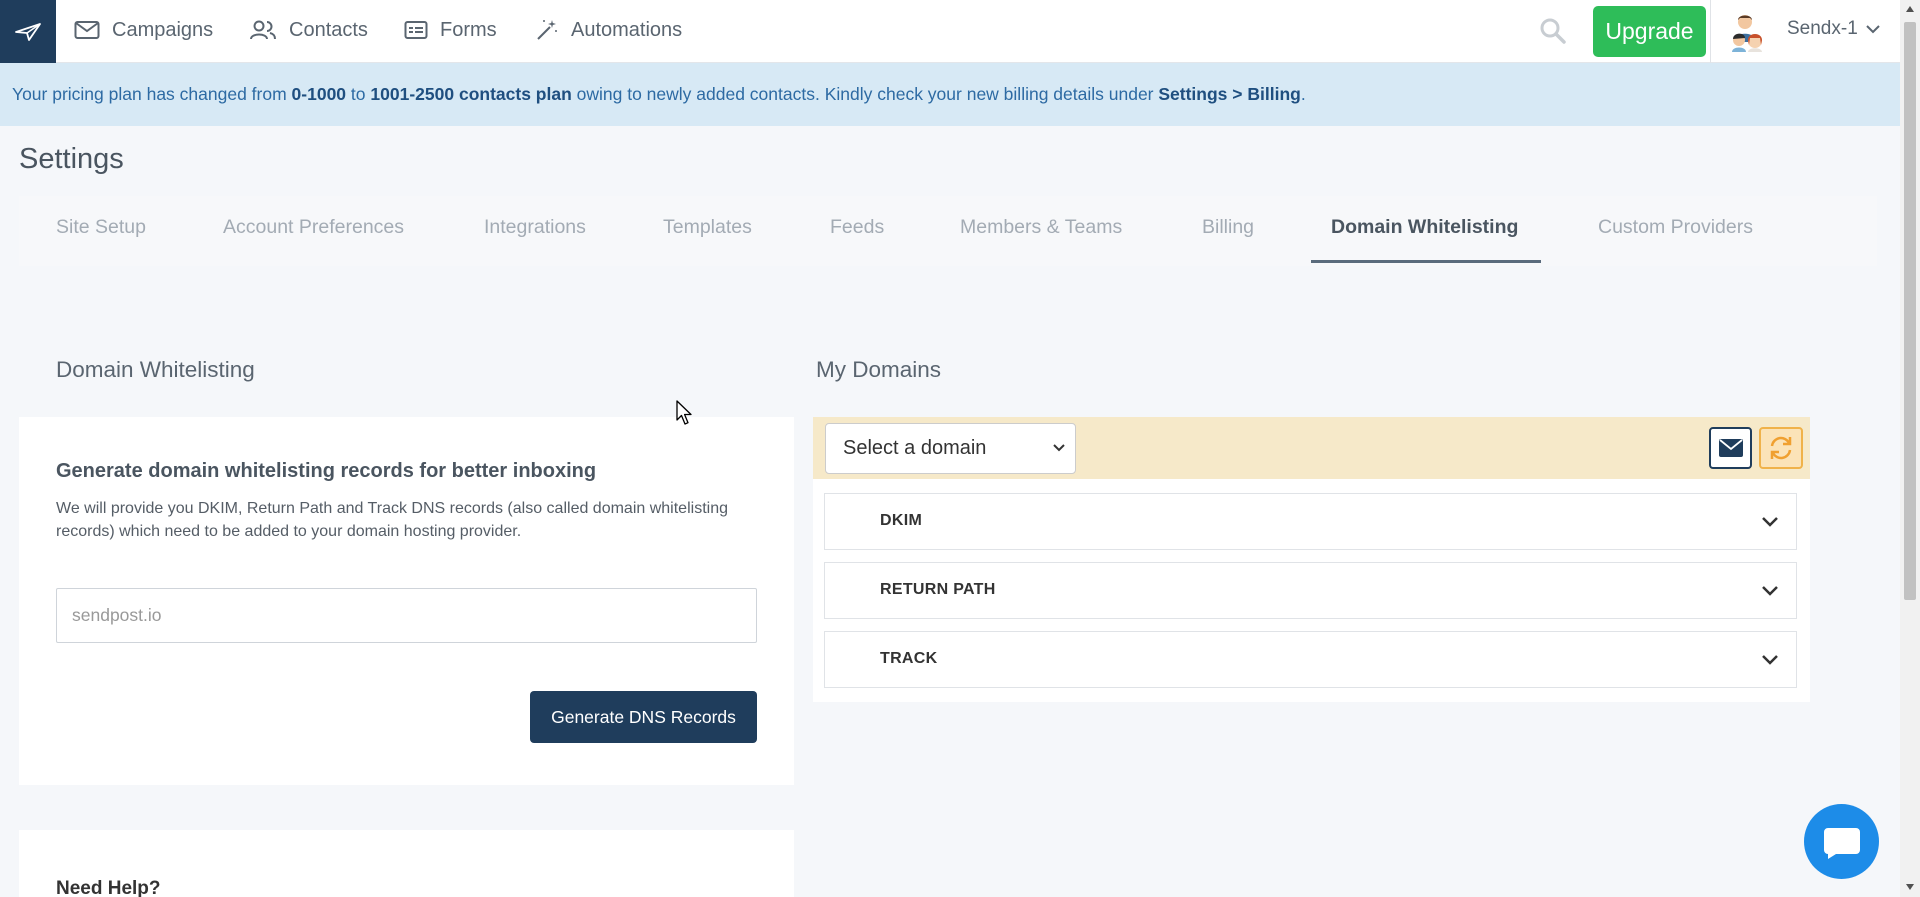 The image size is (1920, 897). I want to click on magic-wand-icon, so click(547, 30).